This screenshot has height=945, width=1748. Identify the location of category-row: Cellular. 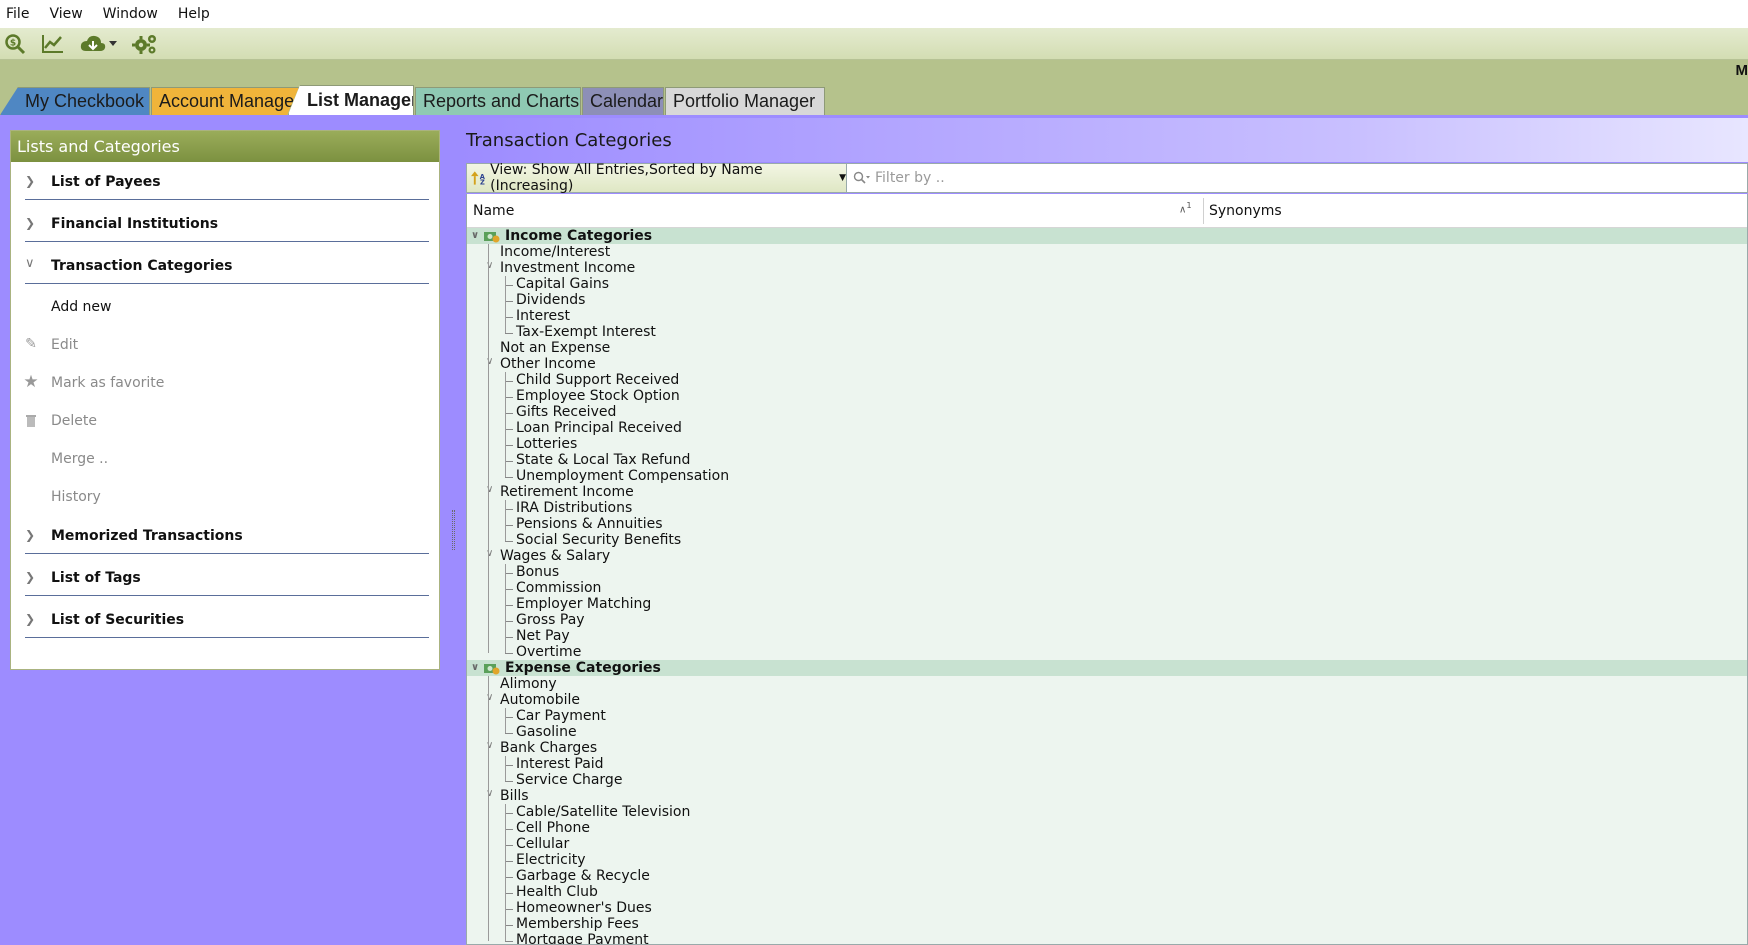
(1107, 844).